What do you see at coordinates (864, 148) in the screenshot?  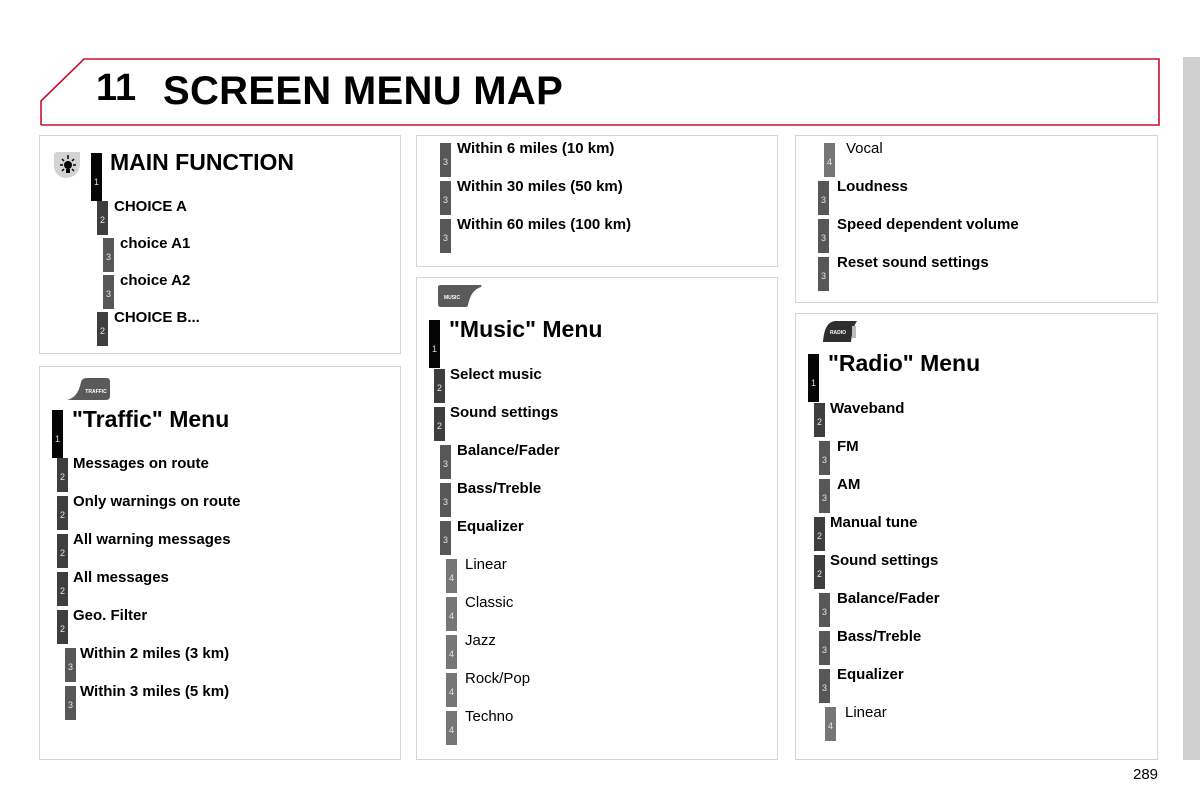 I see `menu-item-label: Vocal` at bounding box center [864, 148].